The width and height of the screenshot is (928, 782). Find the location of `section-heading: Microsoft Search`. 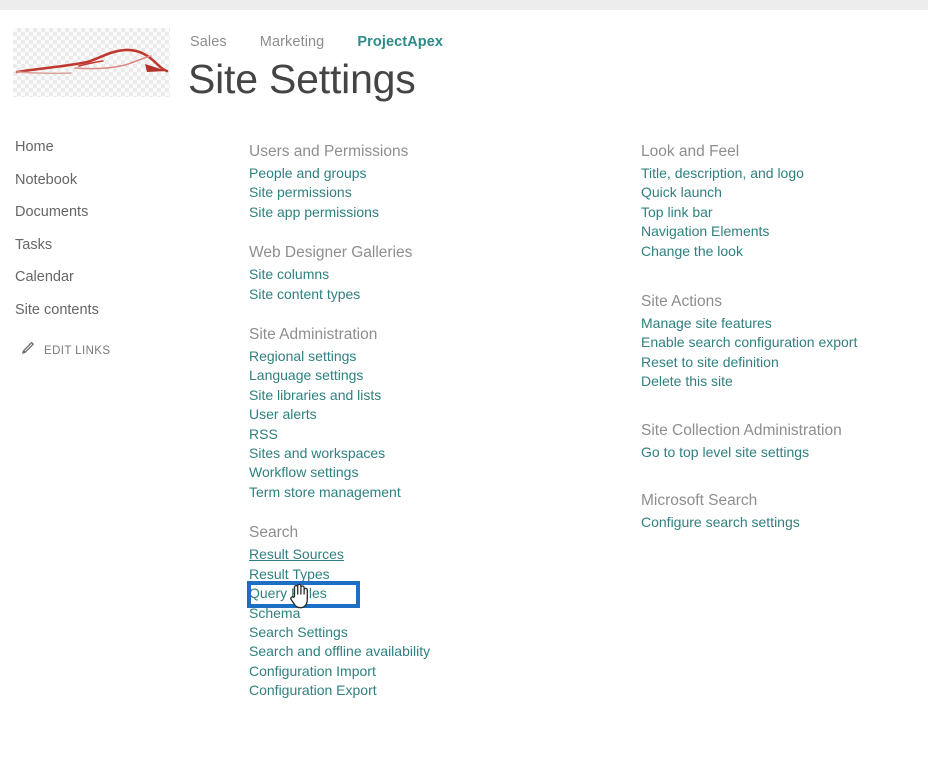

section-heading: Microsoft Search is located at coordinates (699, 501).